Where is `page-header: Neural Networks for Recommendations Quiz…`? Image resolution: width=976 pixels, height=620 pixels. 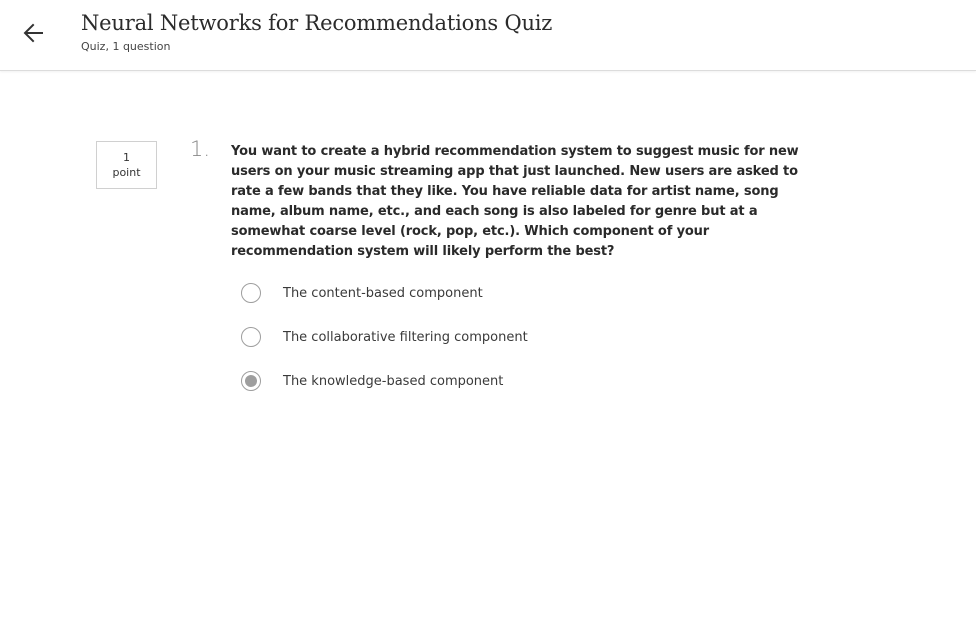
page-header: Neural Networks for Recommendations Quiz… is located at coordinates (488, 35).